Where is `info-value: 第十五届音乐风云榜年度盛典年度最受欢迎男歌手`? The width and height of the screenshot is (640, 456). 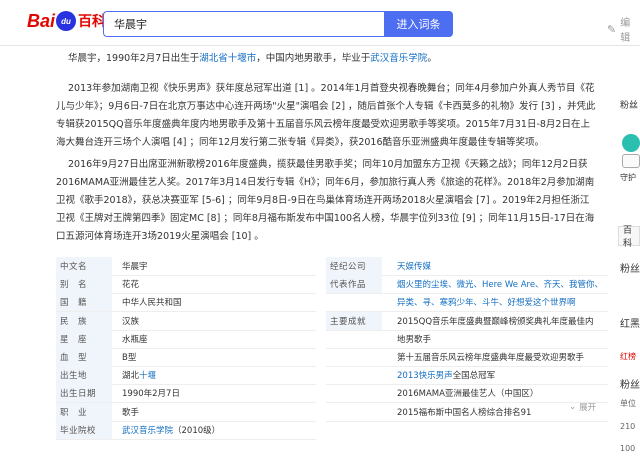 info-value: 第十五届音乐风云榜年度盛典年度最受欢迎男歌手 is located at coordinates (490, 357).